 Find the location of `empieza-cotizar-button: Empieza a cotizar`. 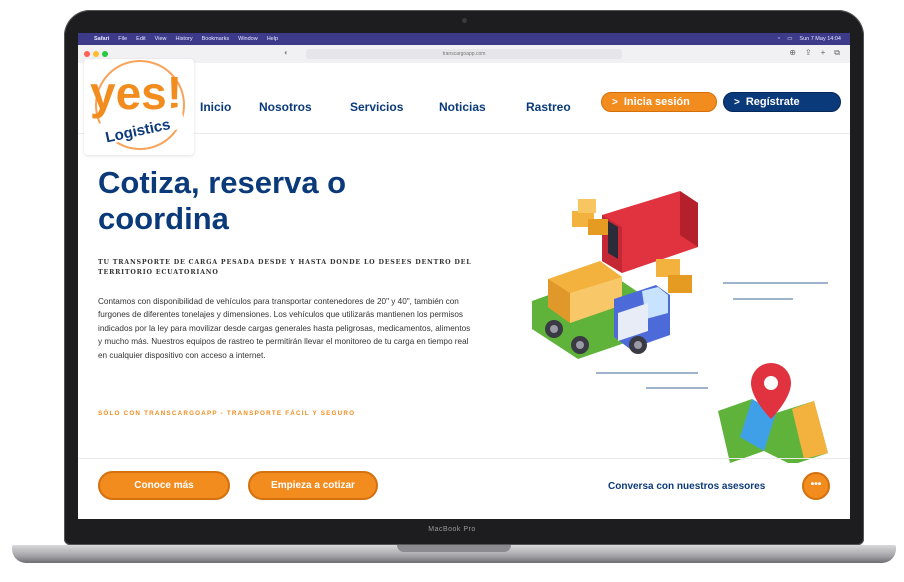

empieza-cotizar-button: Empieza a cotizar is located at coordinates (313, 485).